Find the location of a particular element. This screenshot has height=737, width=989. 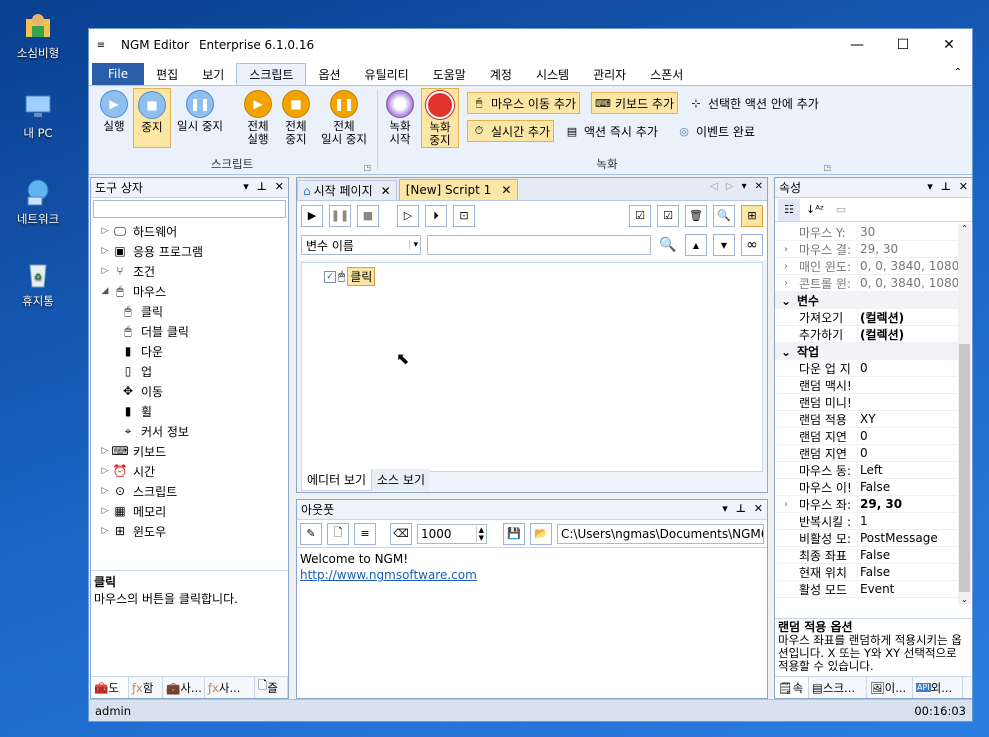

property-row: 추가하기 (컬렉션) is located at coordinates (866, 334).